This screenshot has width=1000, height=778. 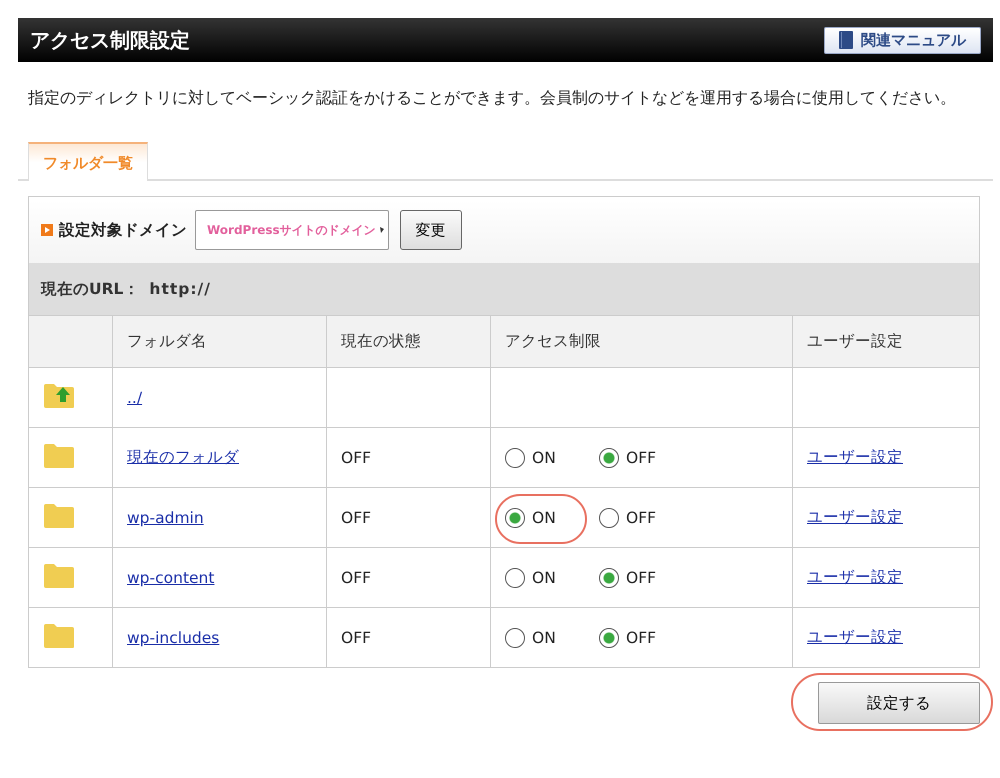 I want to click on folder-link: wp-admin, so click(x=165, y=517).